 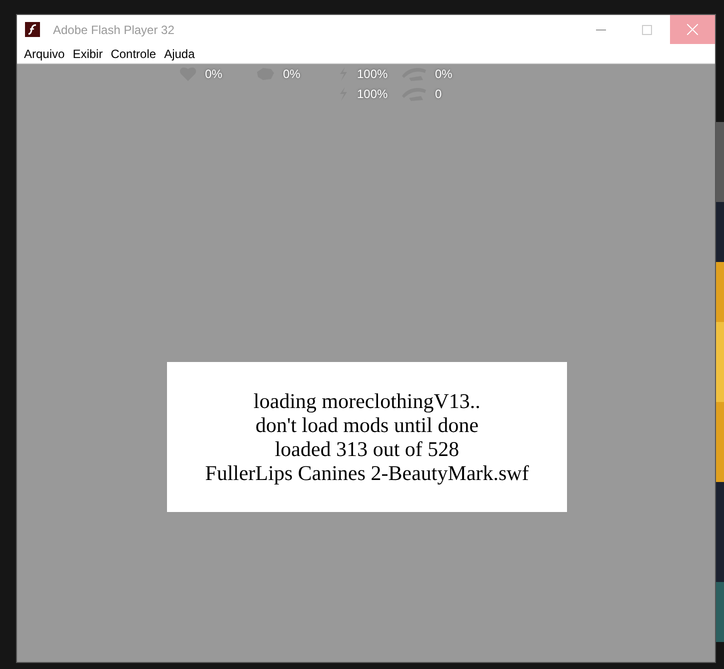 I want to click on close-icon, so click(x=692, y=29).